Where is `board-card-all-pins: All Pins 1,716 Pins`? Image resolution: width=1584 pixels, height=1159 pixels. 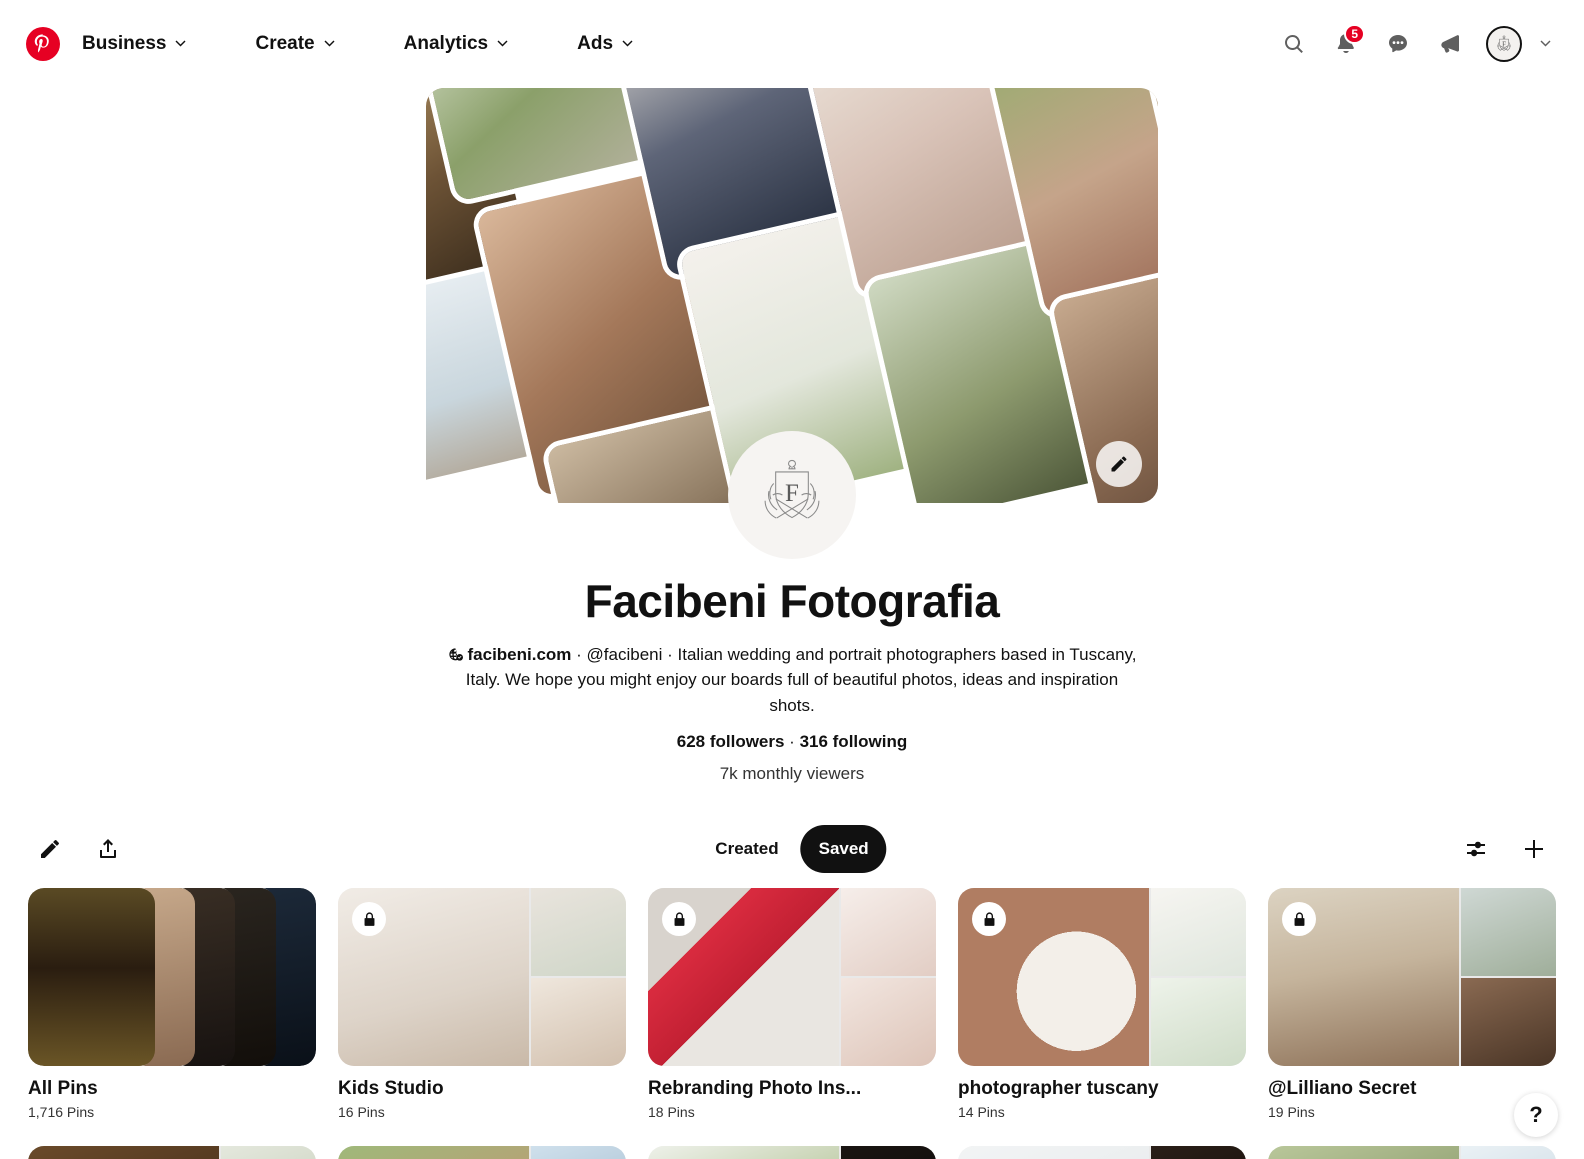 board-card-all-pins: All Pins 1,716 Pins is located at coordinates (172, 1004).